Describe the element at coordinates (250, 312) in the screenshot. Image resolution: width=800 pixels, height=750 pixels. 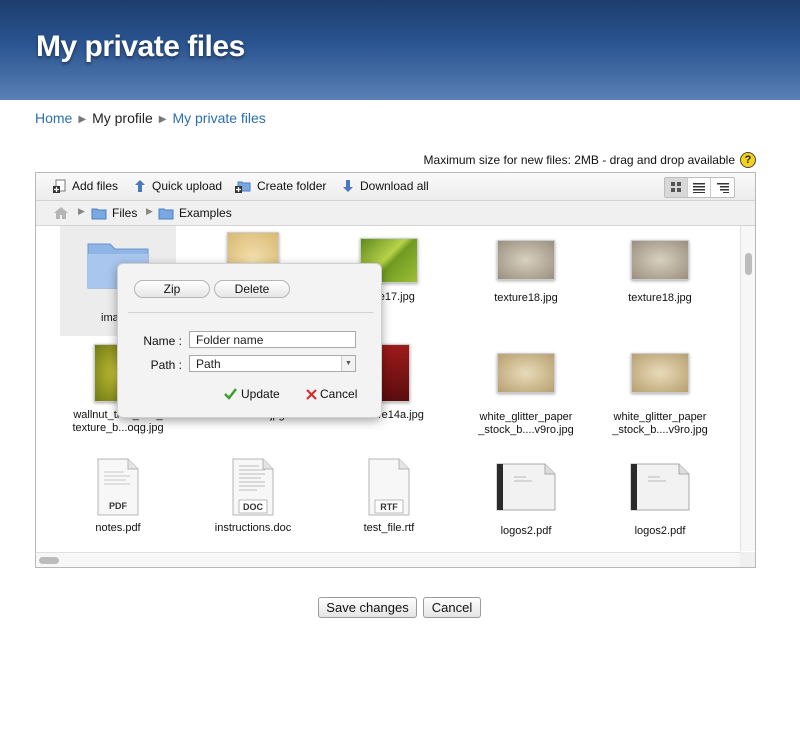
I see `popup-divider` at that location.